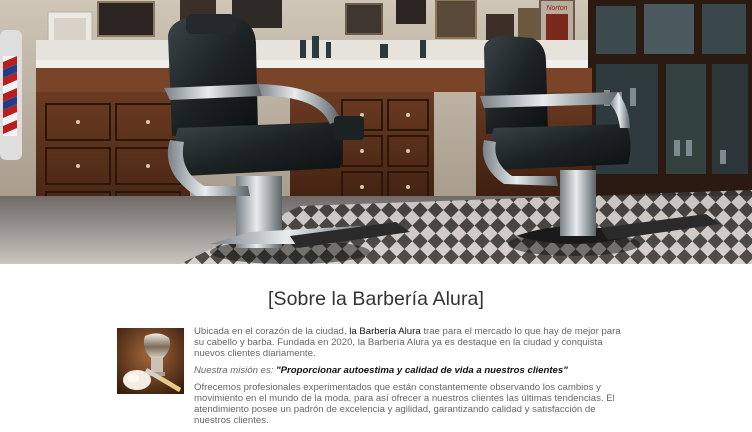 This screenshot has height=432, width=752. I want to click on section-title: [Sobre la Barbería Alura], so click(376, 299).